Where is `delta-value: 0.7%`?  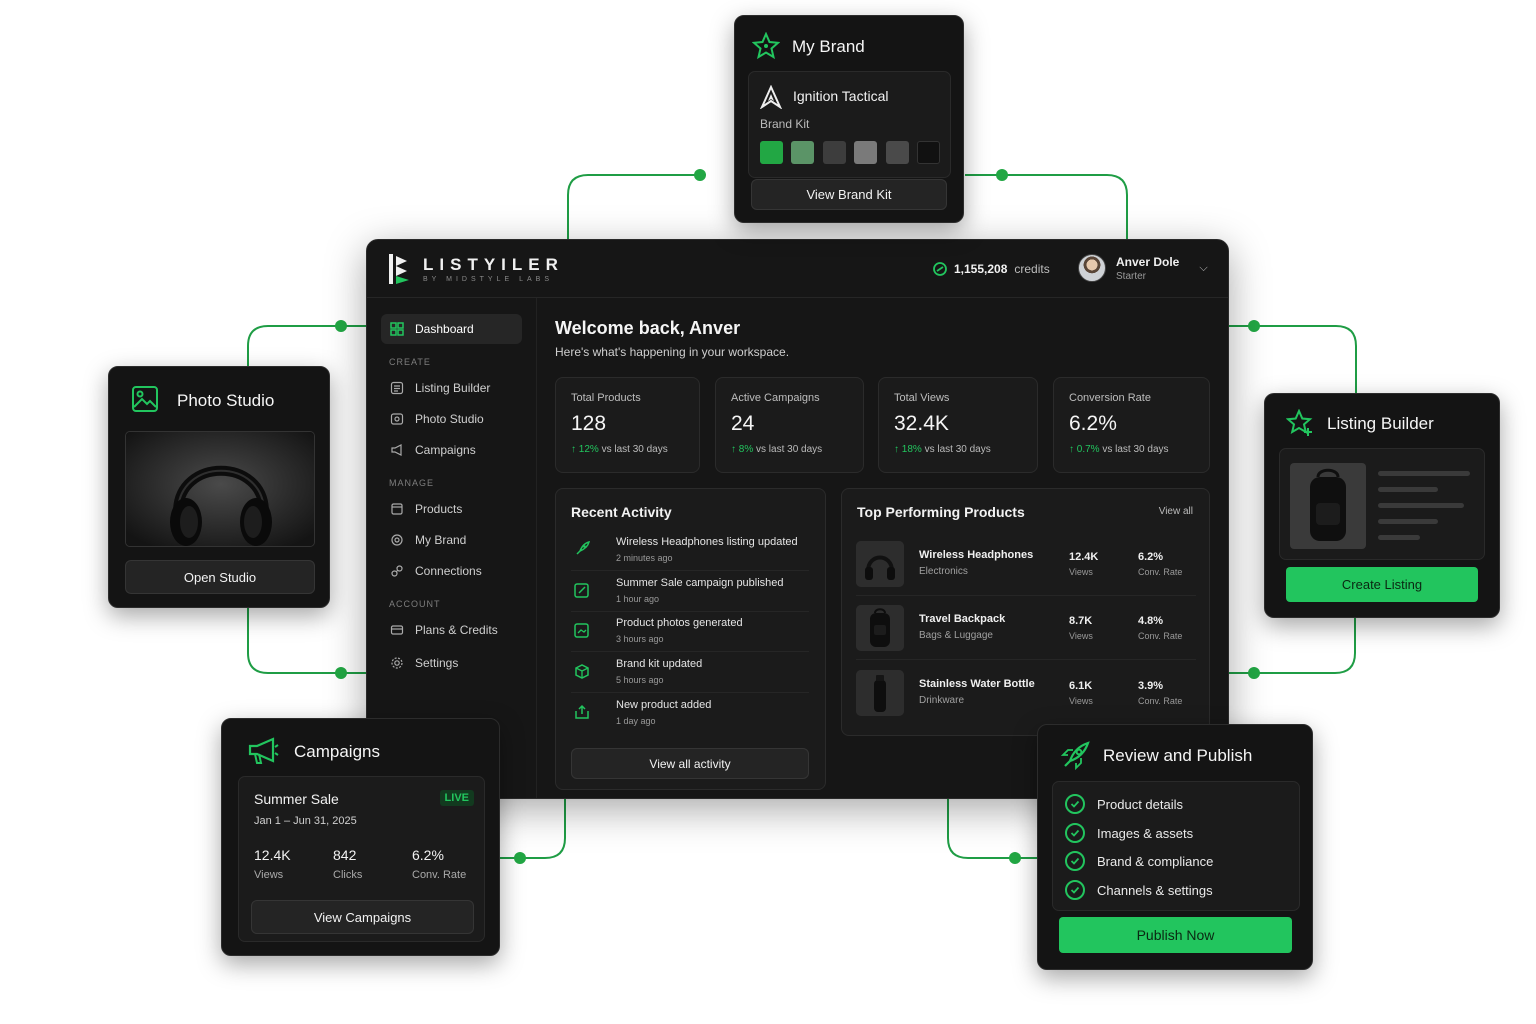 delta-value: 0.7% is located at coordinates (1088, 449).